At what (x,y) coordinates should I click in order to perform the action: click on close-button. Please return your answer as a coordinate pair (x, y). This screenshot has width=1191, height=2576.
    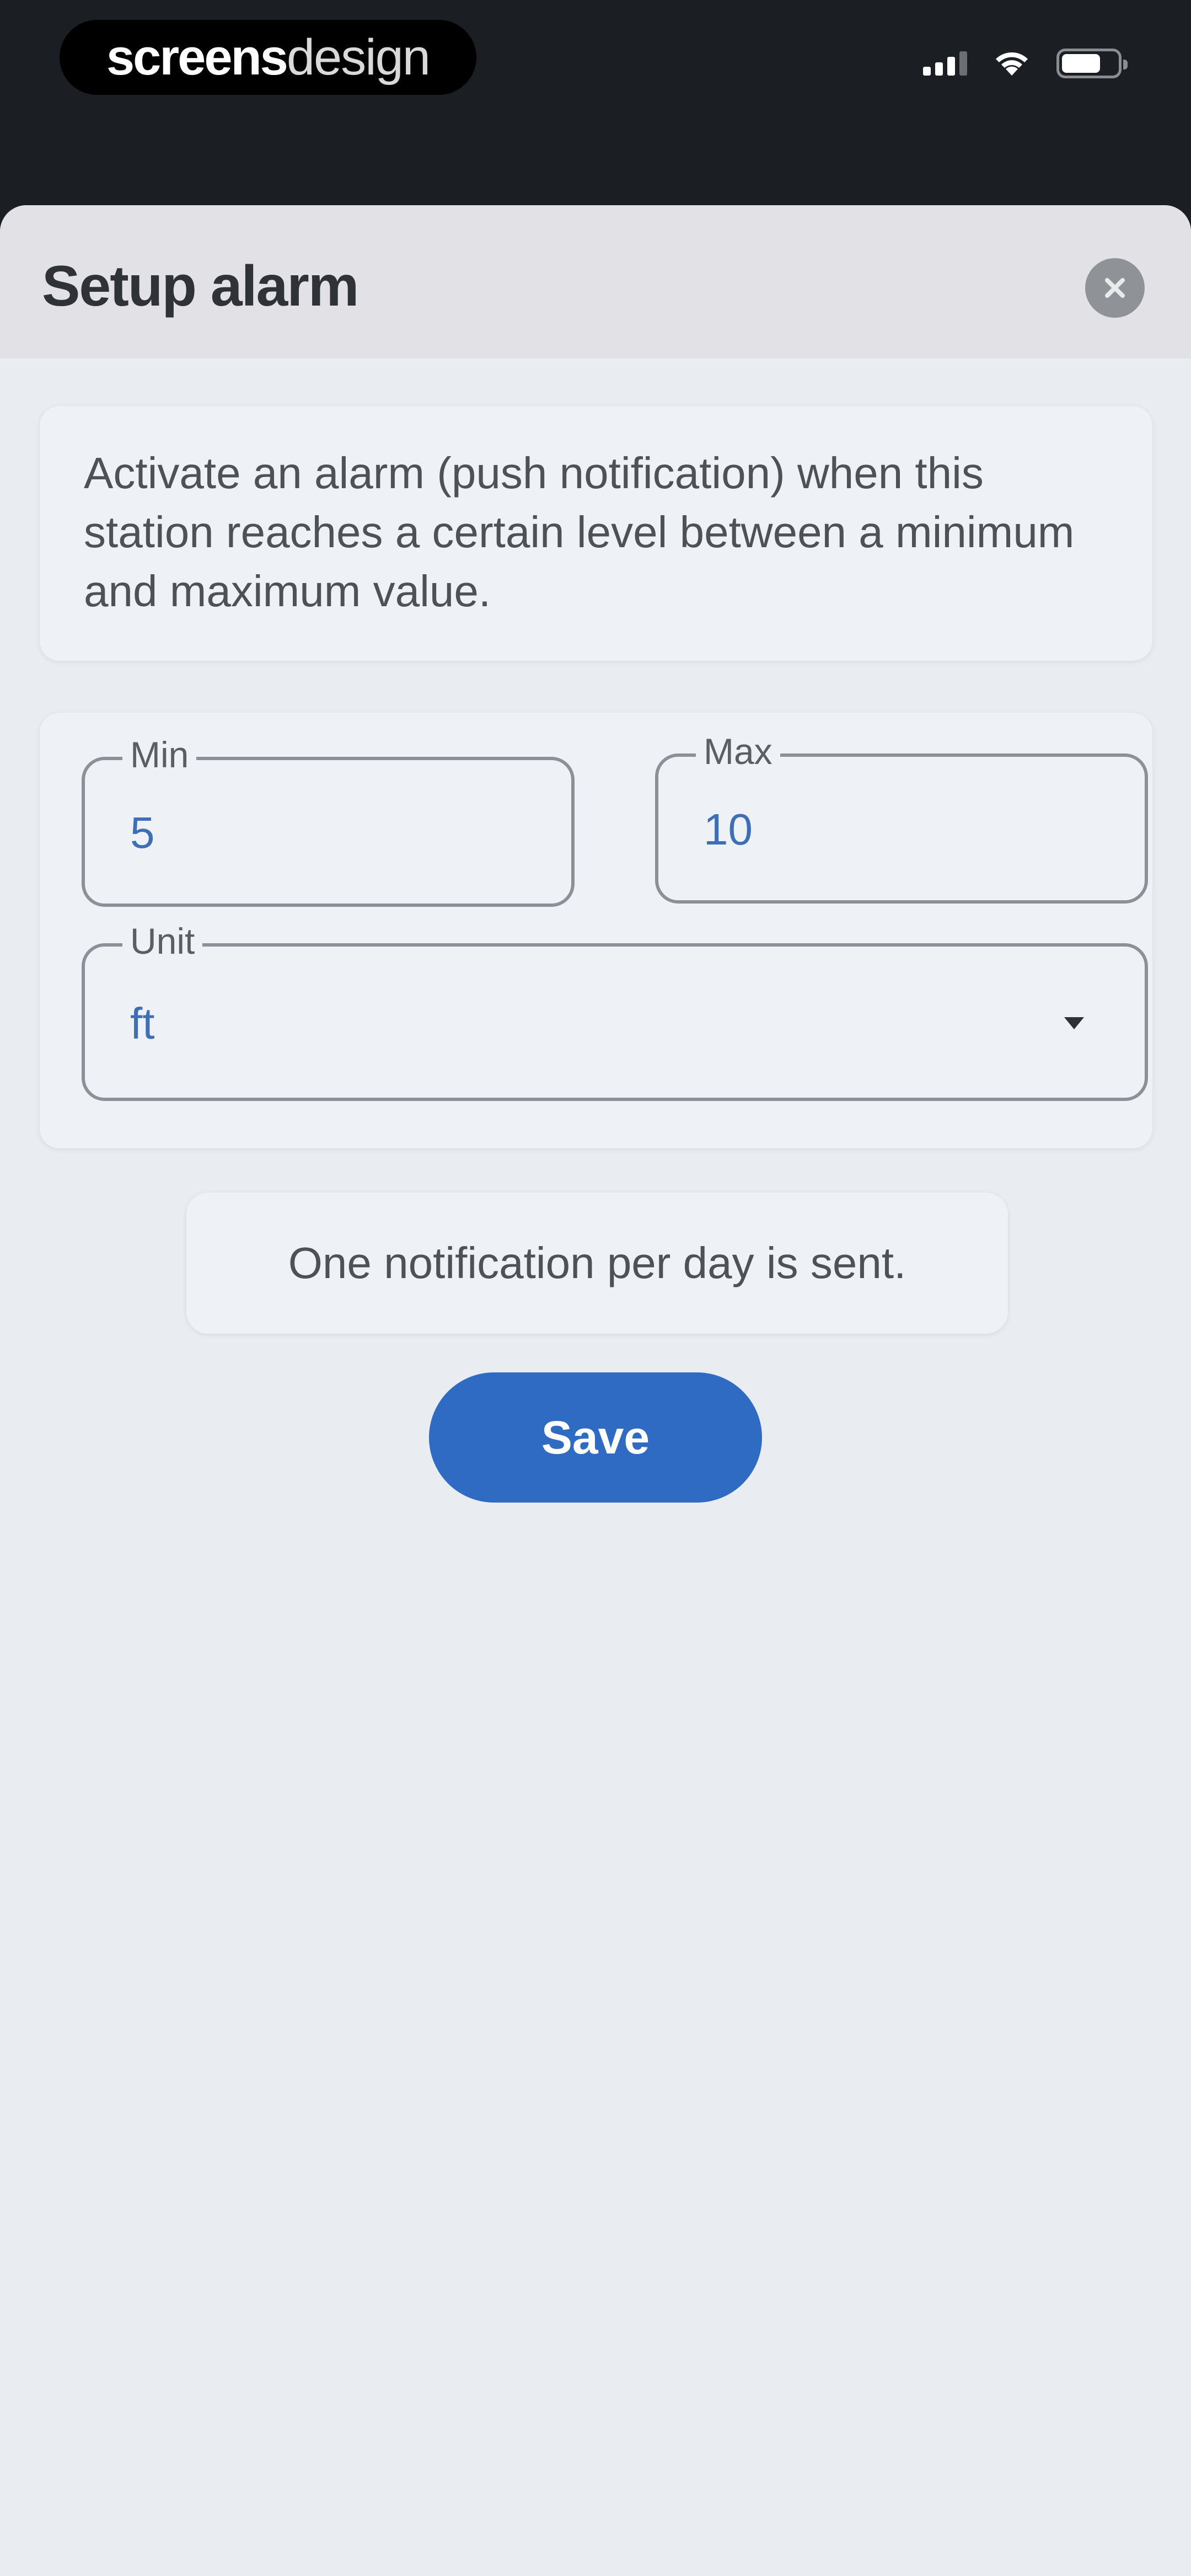
    Looking at the image, I should click on (1115, 288).